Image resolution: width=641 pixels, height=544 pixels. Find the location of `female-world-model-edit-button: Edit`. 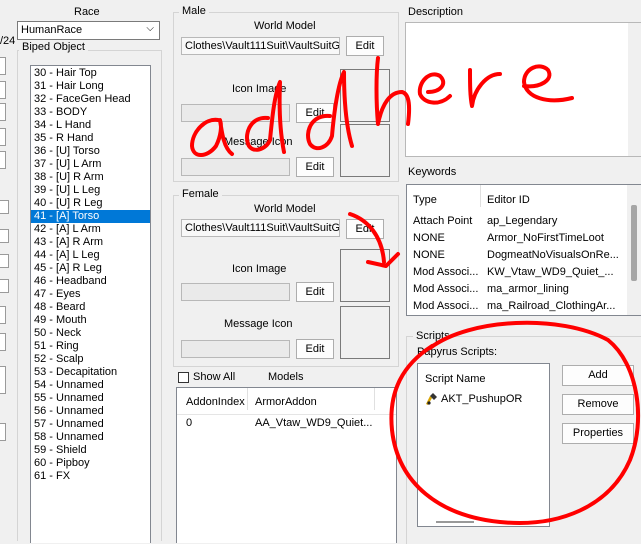

female-world-model-edit-button: Edit is located at coordinates (365, 229).